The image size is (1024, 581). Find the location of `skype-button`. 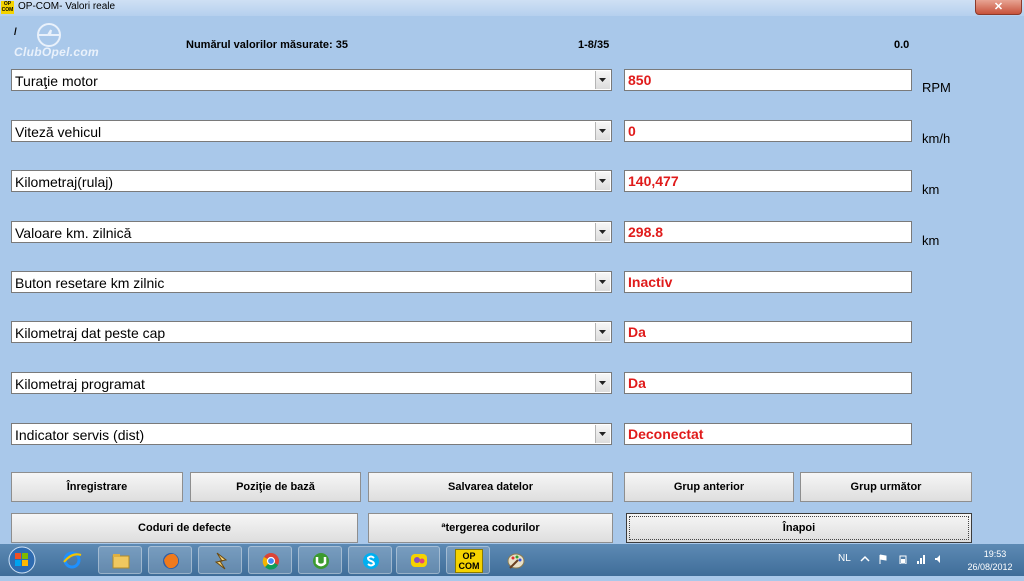

skype-button is located at coordinates (370, 560).